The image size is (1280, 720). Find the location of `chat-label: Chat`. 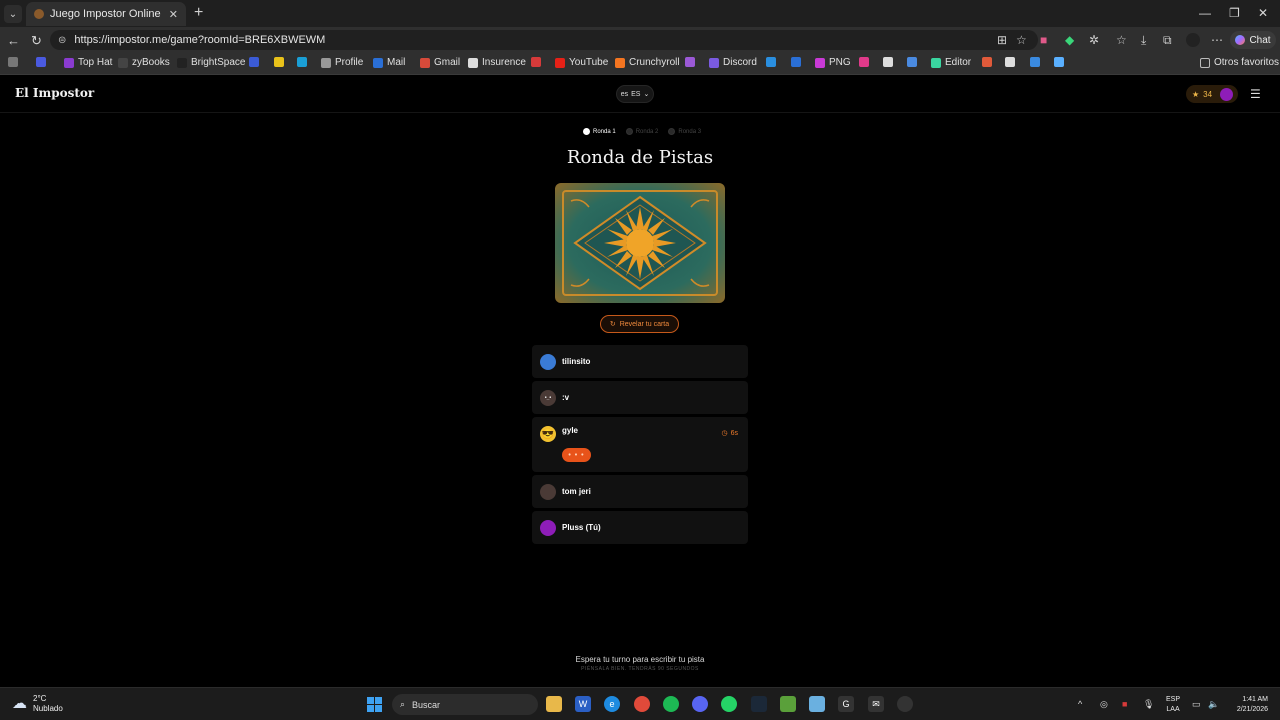

chat-label: Chat is located at coordinates (1260, 40).